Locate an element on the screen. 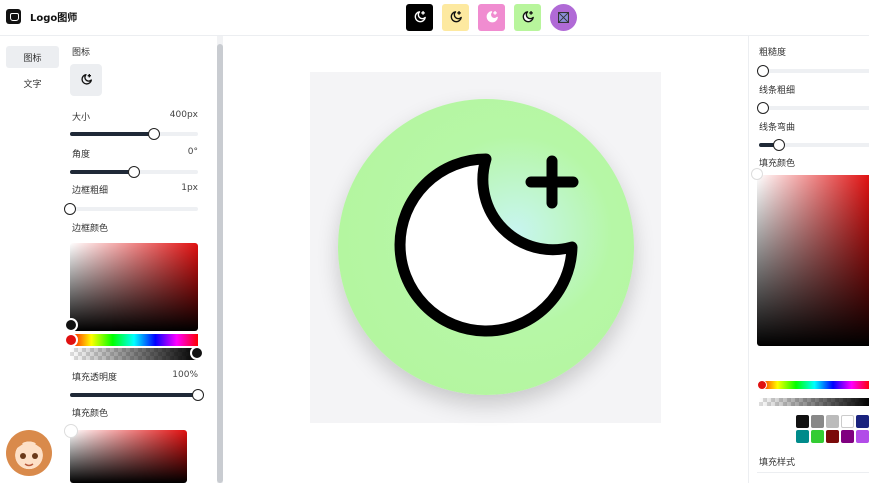 The height and width of the screenshot is (483, 869). size-slider-fill is located at coordinates (112, 134).